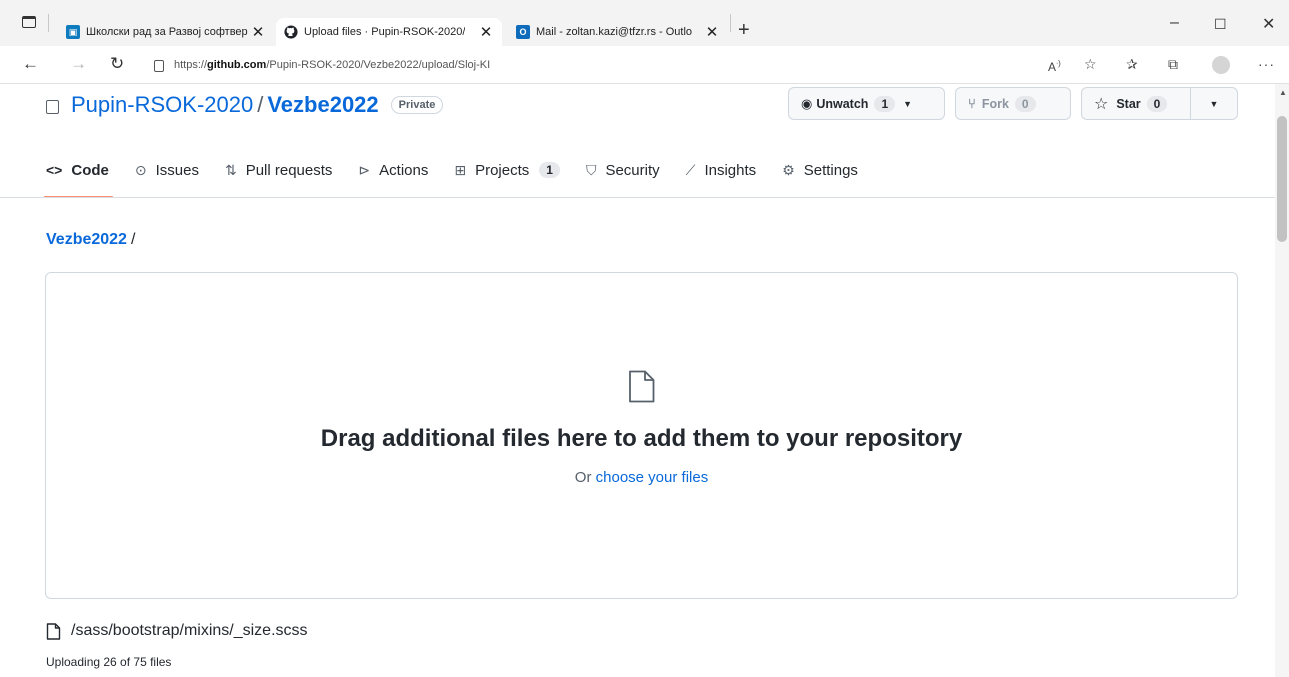 The width and height of the screenshot is (1289, 677). What do you see at coordinates (237, 65) in the screenshot?
I see `url-host: github.com` at bounding box center [237, 65].